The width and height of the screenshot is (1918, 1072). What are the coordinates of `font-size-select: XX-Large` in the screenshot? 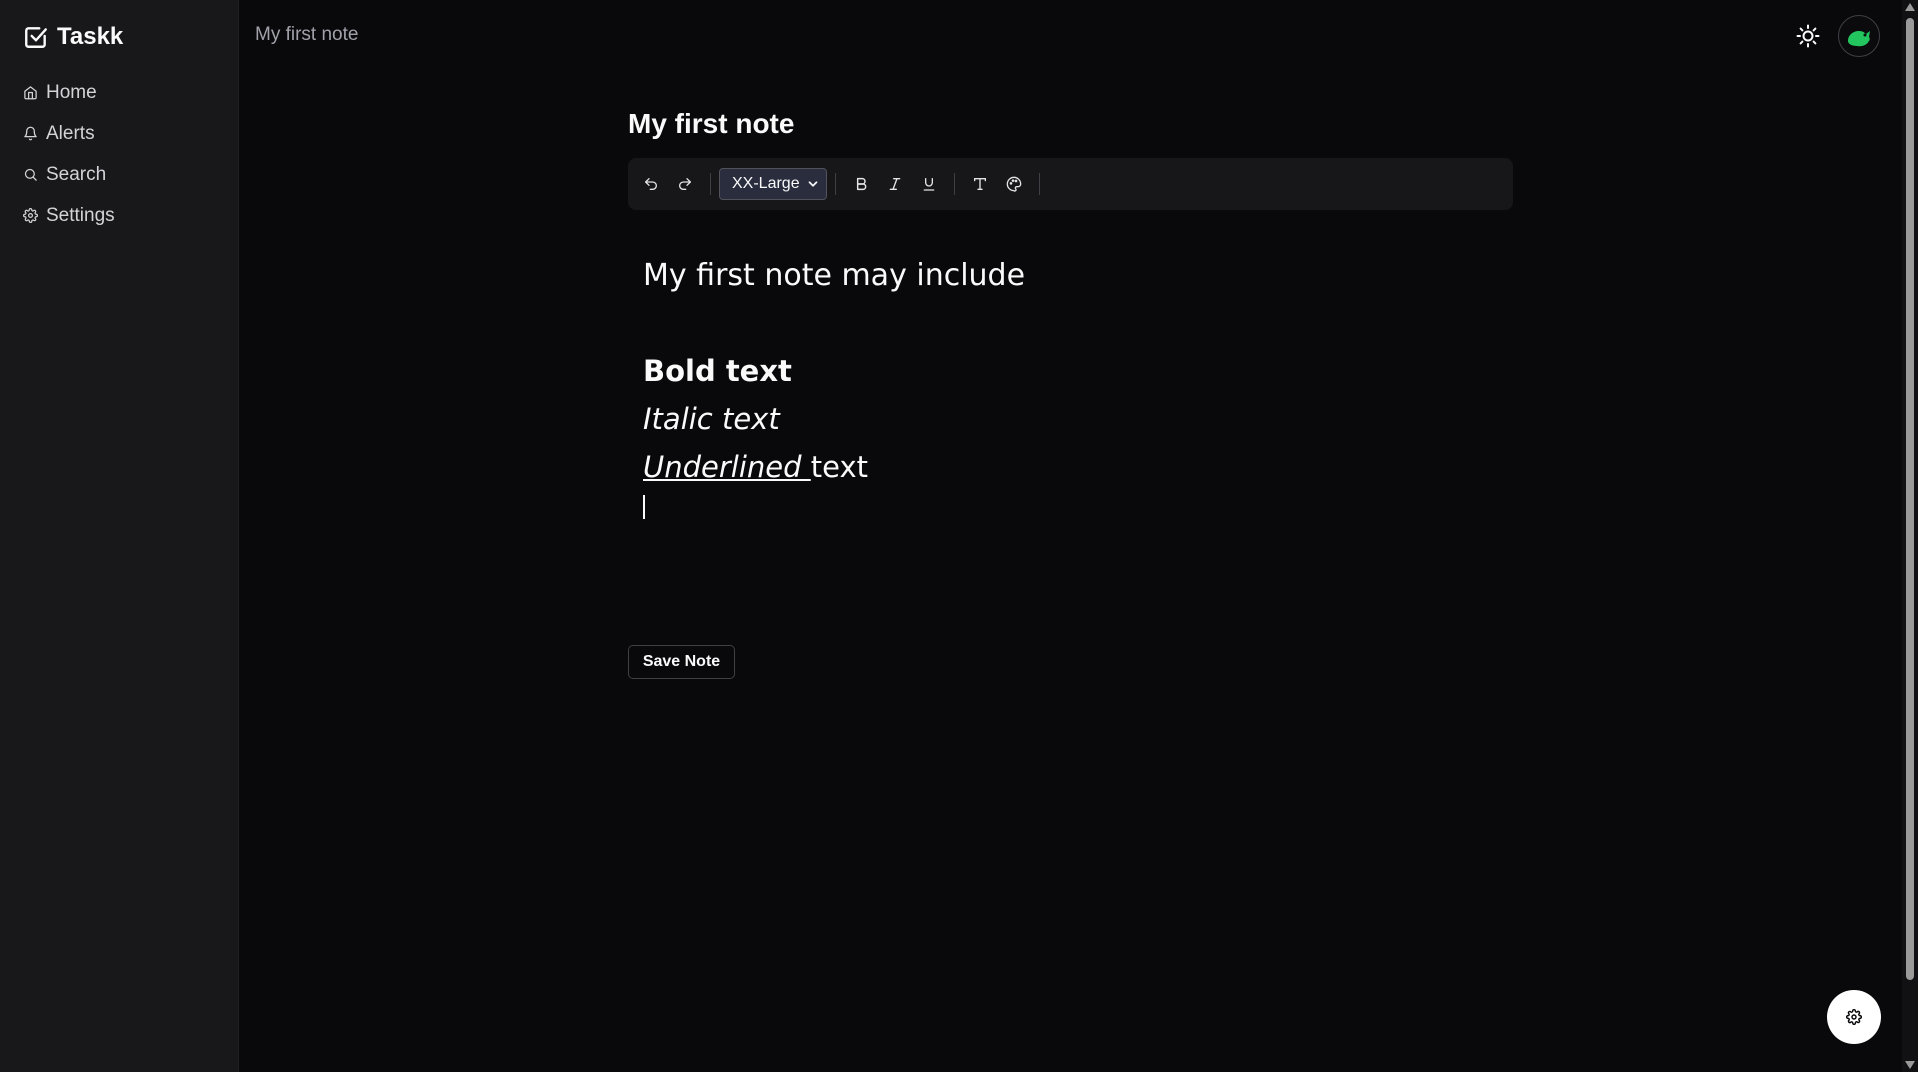 It's located at (773, 184).